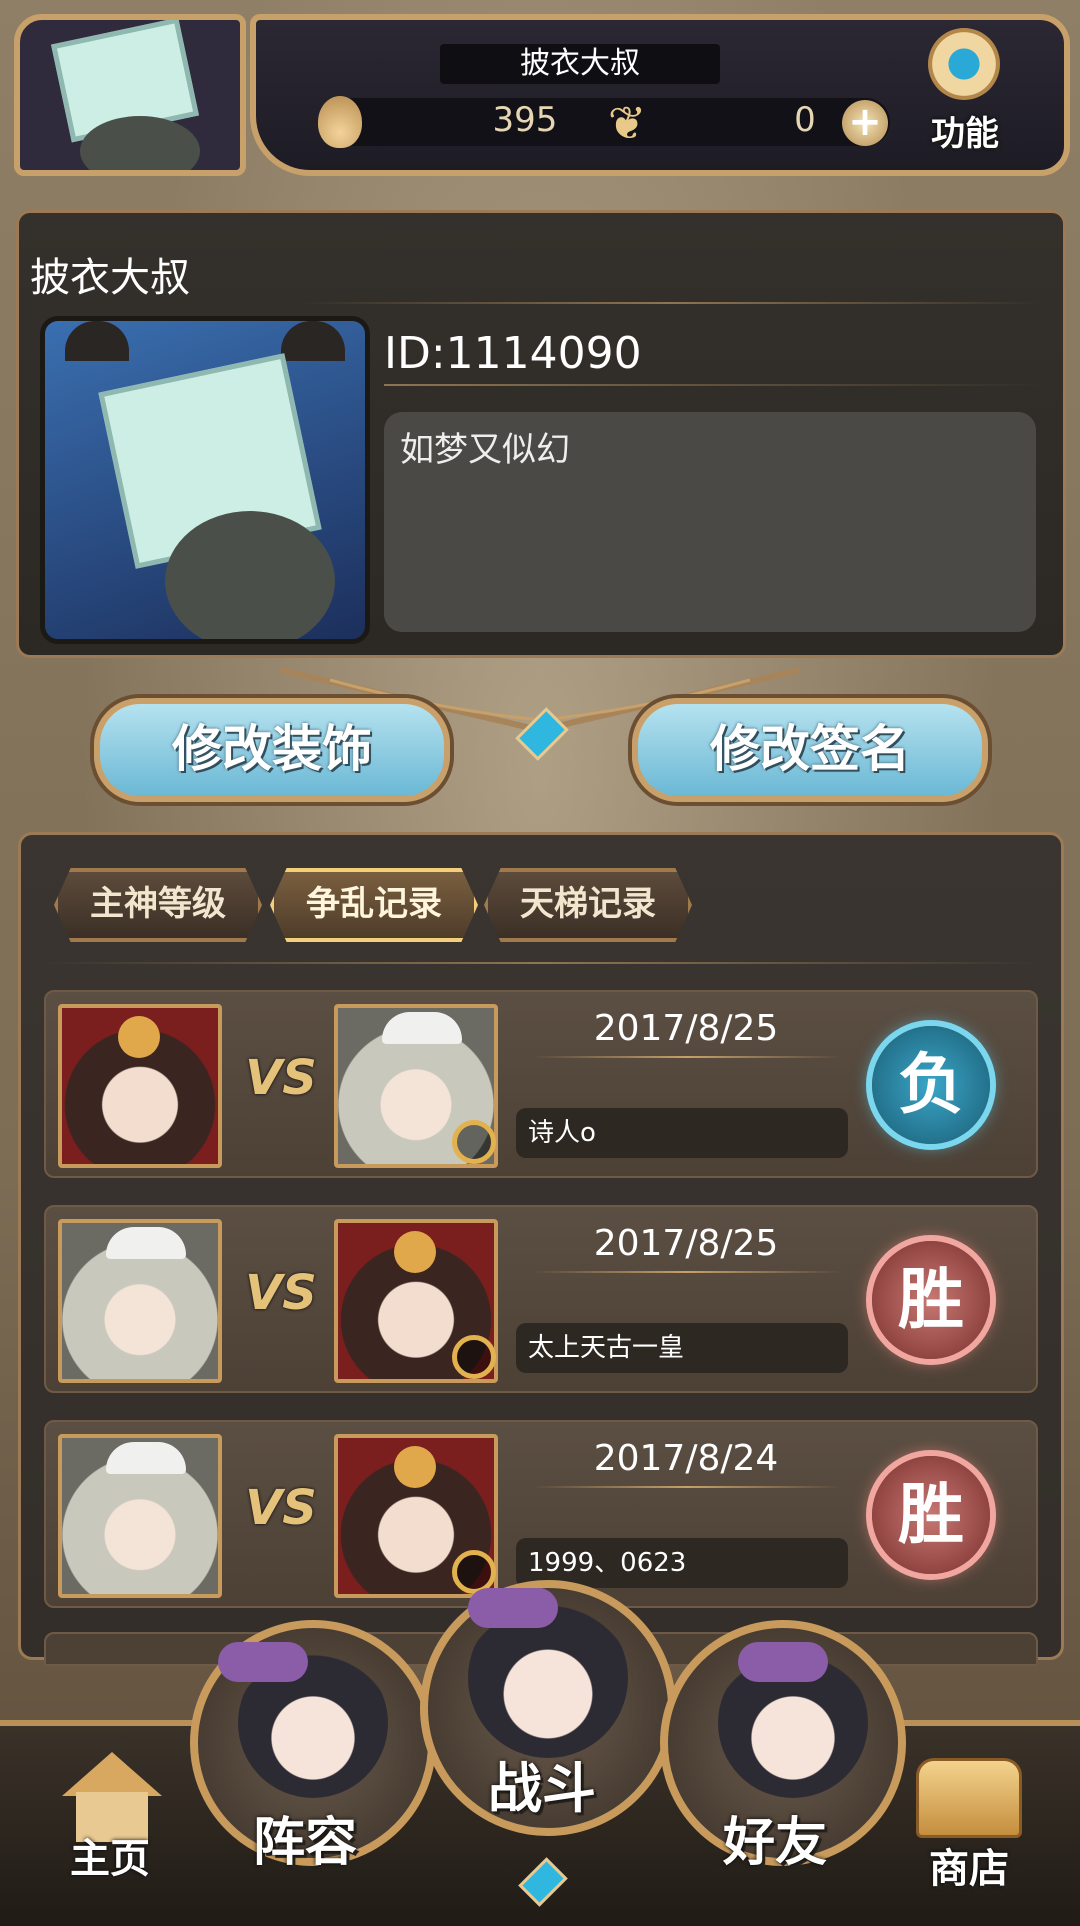  What do you see at coordinates (682, 1133) in the screenshot?
I see `opponent-name: 诗人o` at bounding box center [682, 1133].